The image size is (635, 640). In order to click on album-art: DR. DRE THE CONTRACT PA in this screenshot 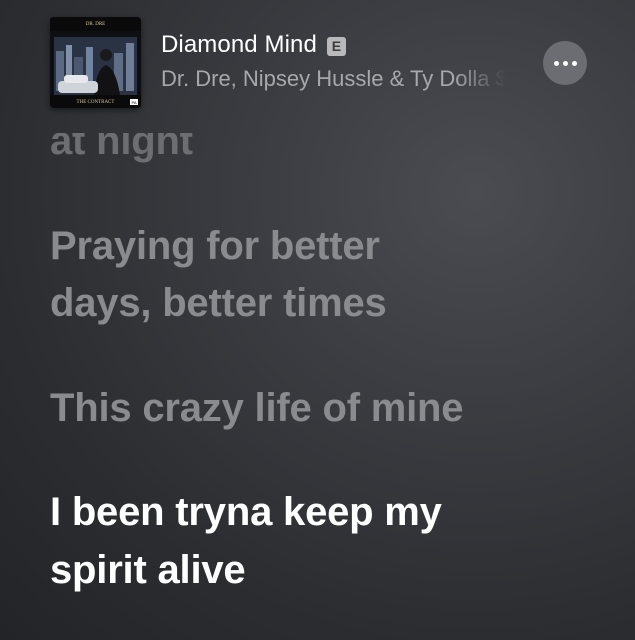, I will do `click(95, 62)`.